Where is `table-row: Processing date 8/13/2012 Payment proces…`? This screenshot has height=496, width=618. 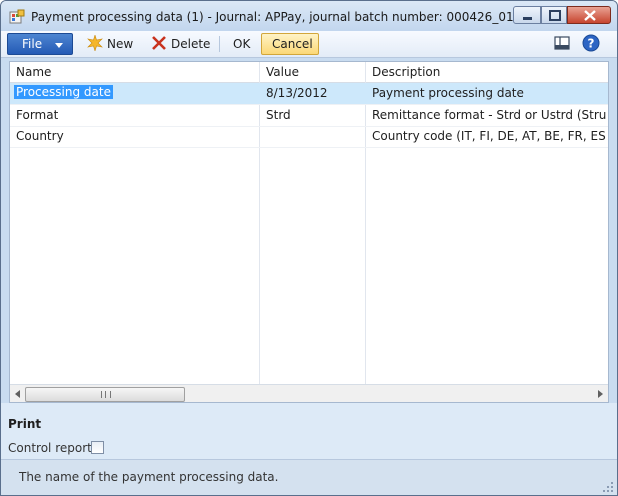
table-row: Processing date 8/13/2012 Payment proces… is located at coordinates (309, 94).